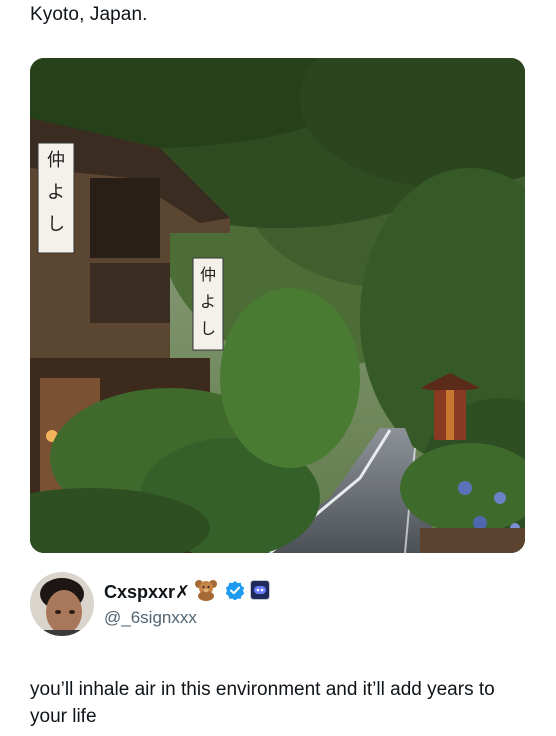 The width and height of the screenshot is (556, 736). Describe the element at coordinates (206, 592) in the screenshot. I see `teddy-bear-icon` at that location.